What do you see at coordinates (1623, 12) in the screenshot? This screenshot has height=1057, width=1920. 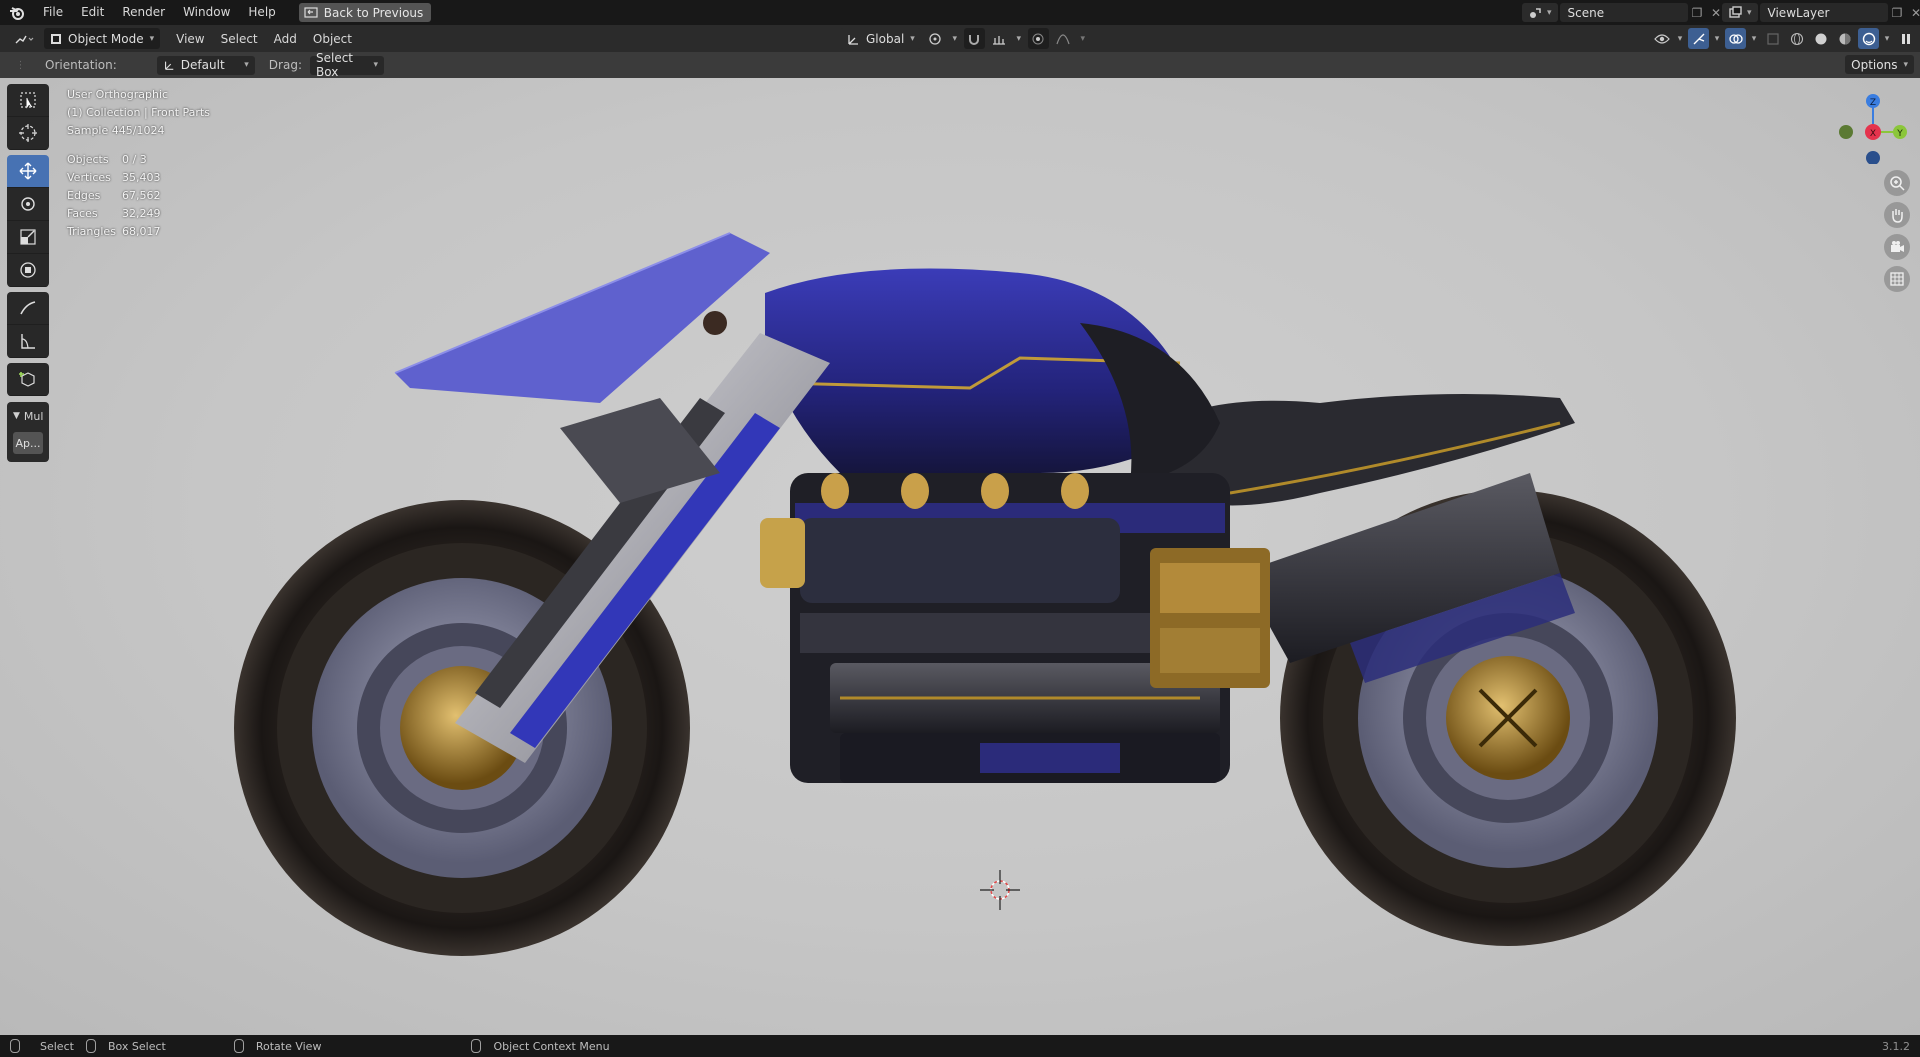 I see `scene-name-field: Scene` at bounding box center [1623, 12].